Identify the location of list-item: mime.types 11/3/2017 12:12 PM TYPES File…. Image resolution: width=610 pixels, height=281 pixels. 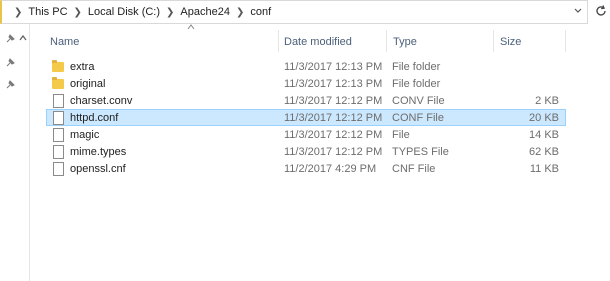
(306, 151).